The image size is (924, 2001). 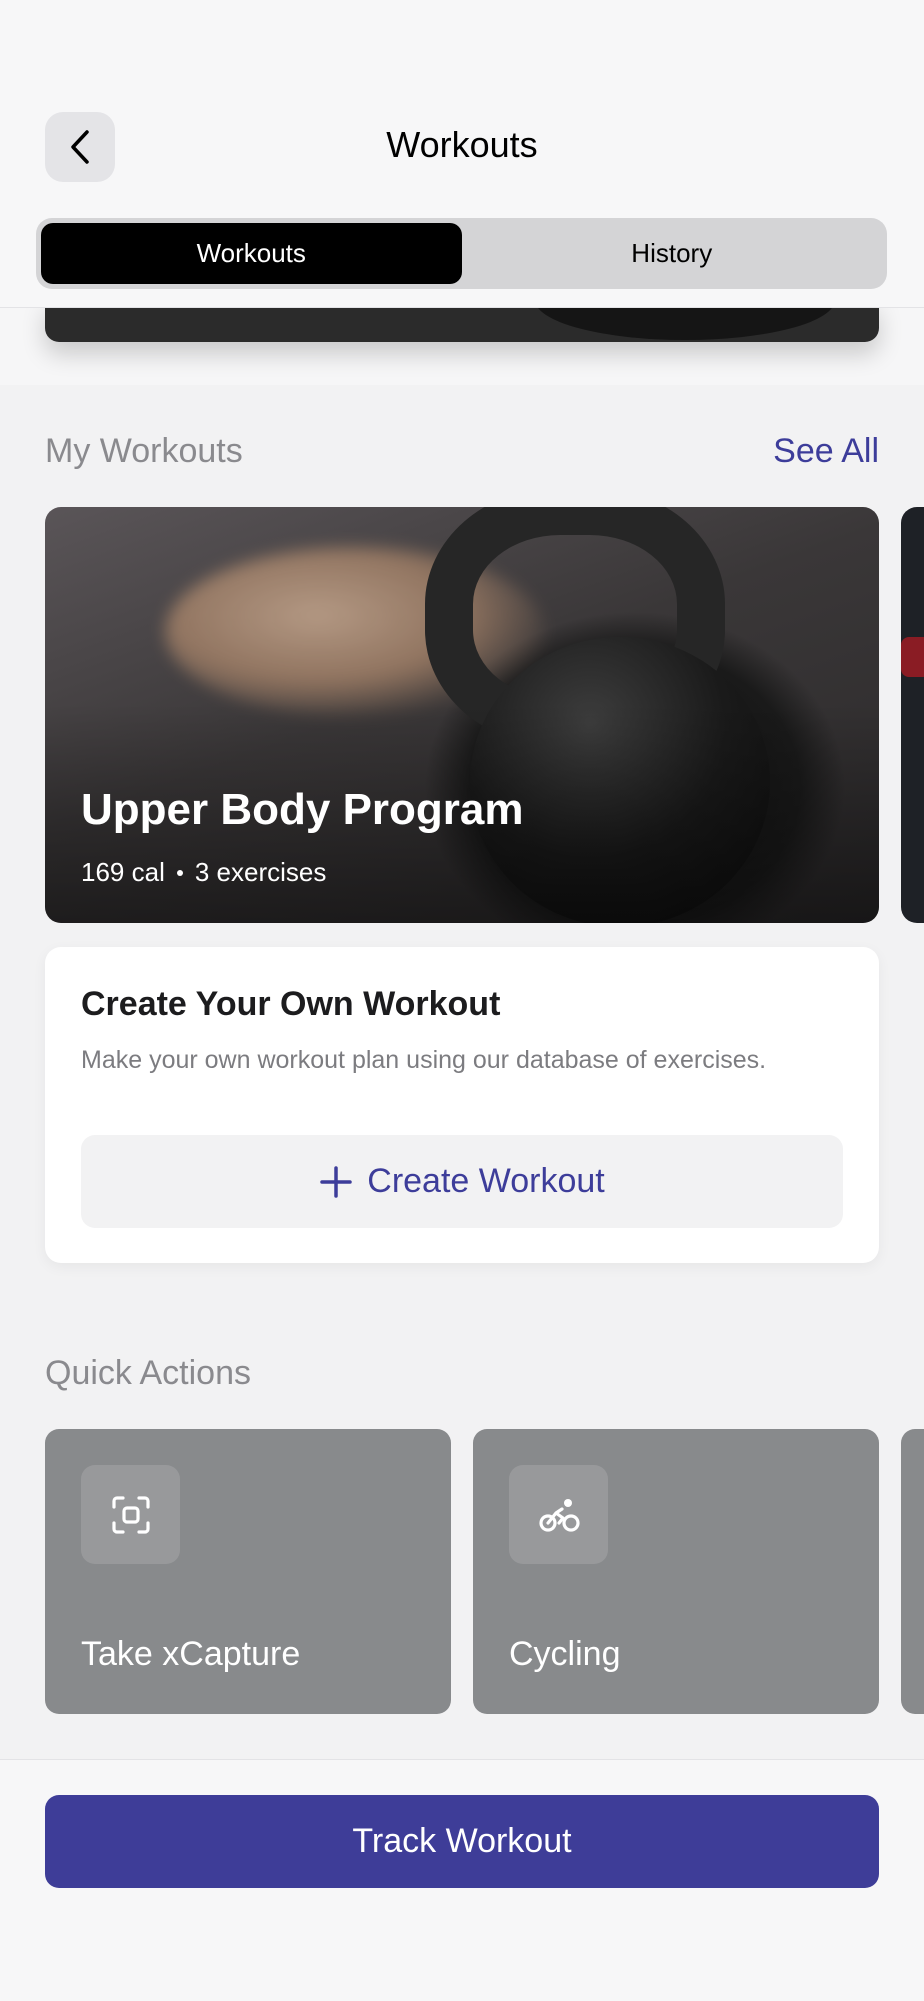 What do you see at coordinates (912, 1571) in the screenshot?
I see `quick-action-card-peek` at bounding box center [912, 1571].